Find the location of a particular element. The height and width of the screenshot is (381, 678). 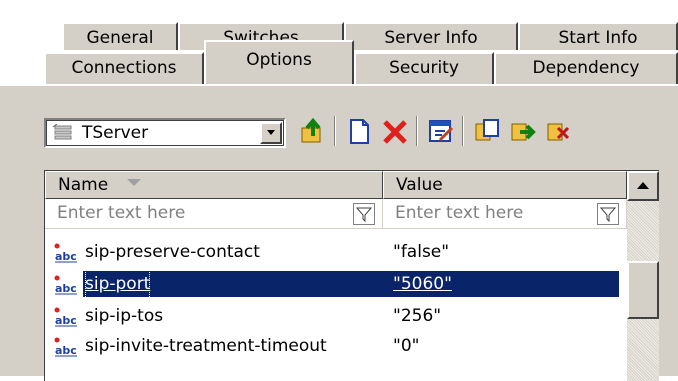

tab-label: Start Info is located at coordinates (598, 38).